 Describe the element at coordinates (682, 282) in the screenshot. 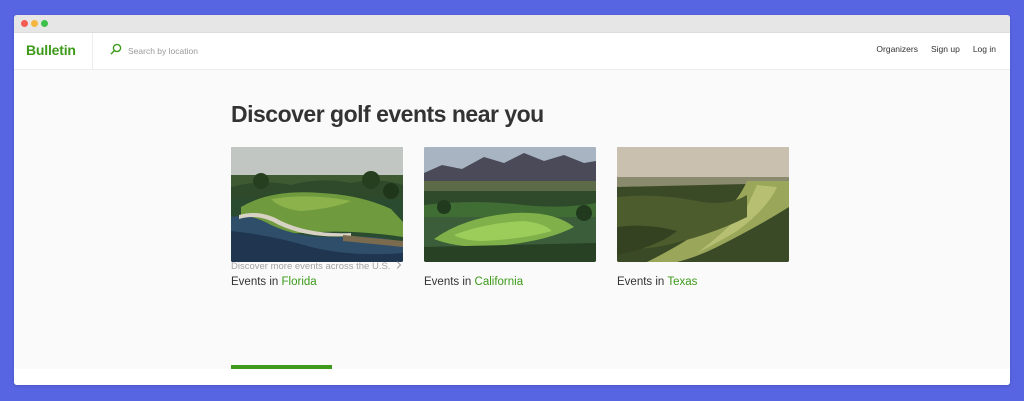

I see `state-name: Texas` at that location.